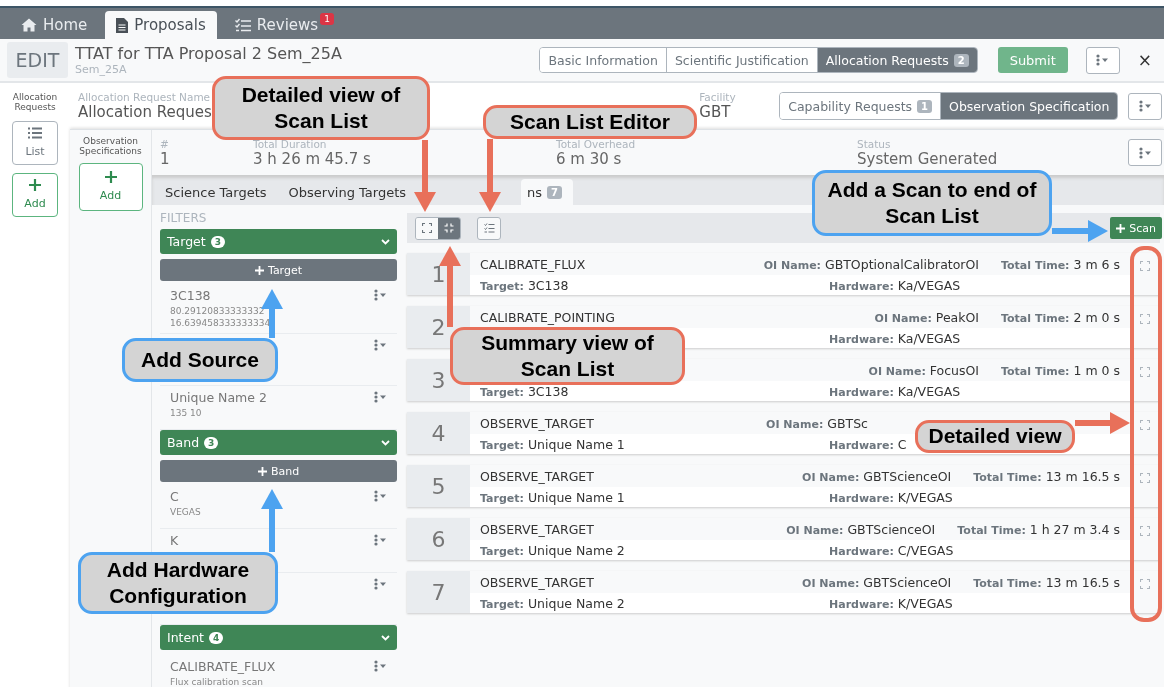  Describe the element at coordinates (145, 112) in the screenshot. I see `request-name: Allocation Reques` at that location.